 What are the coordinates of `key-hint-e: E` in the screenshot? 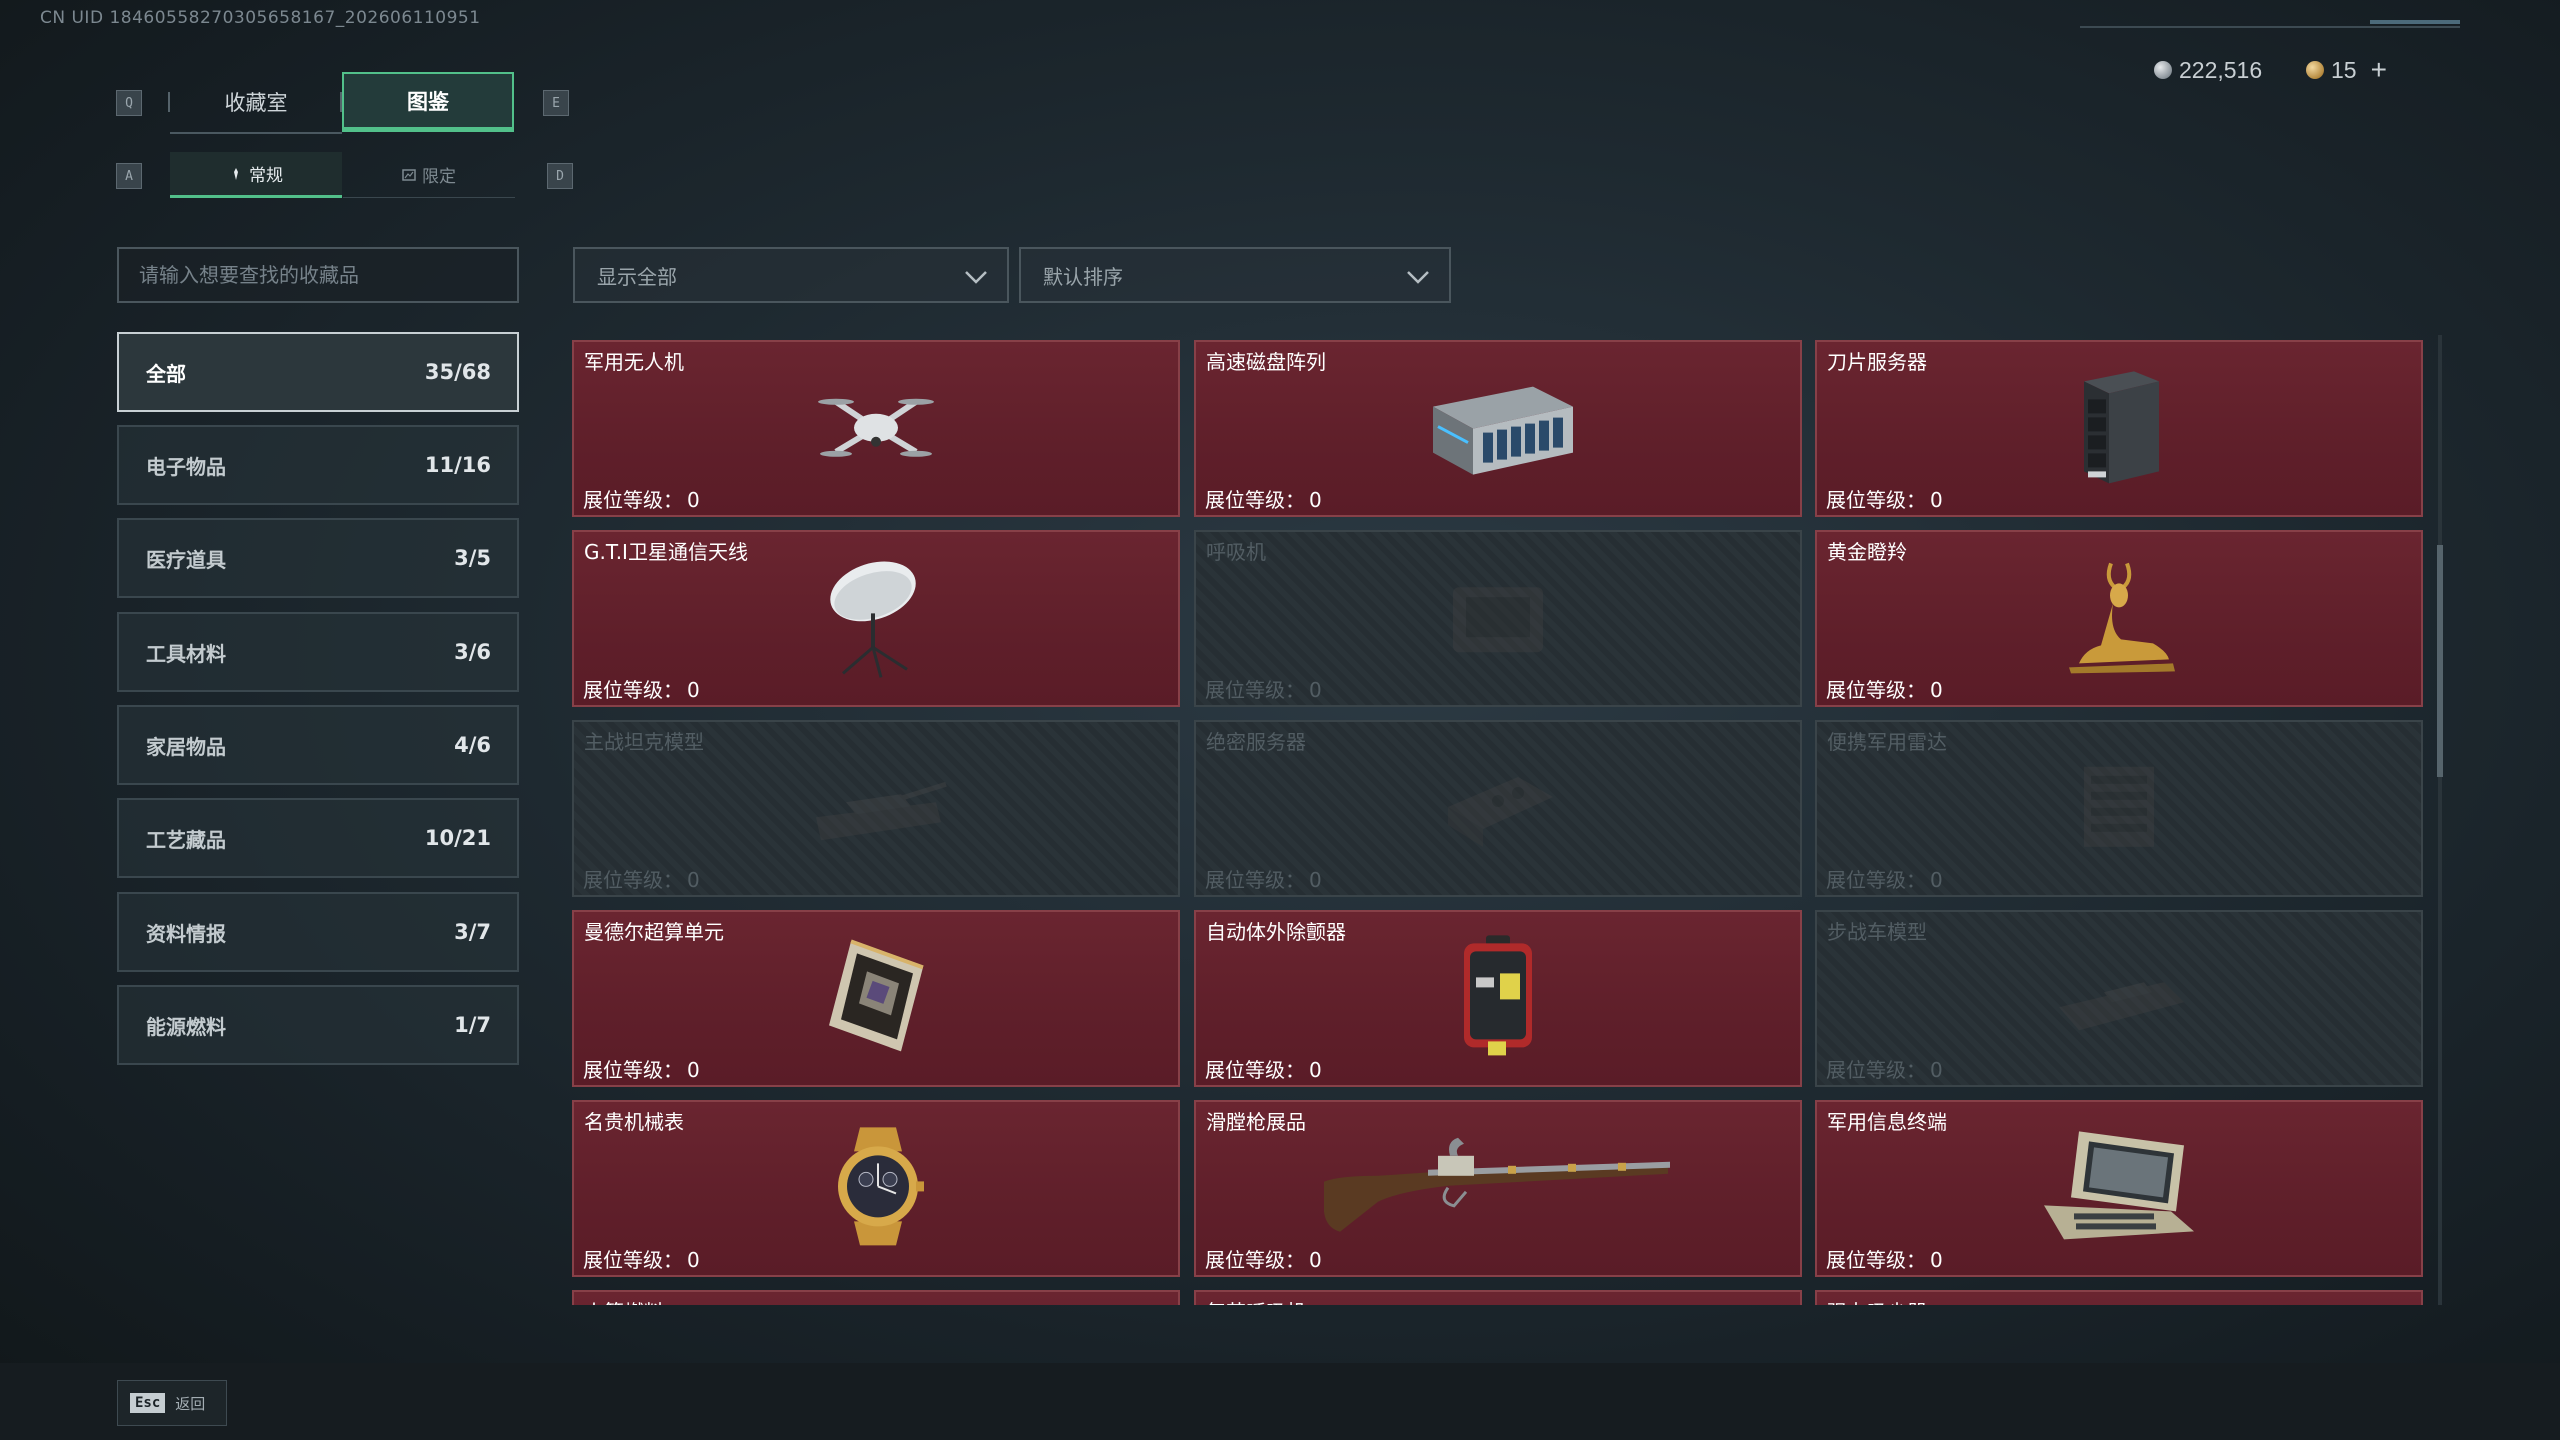 It's located at (556, 103).